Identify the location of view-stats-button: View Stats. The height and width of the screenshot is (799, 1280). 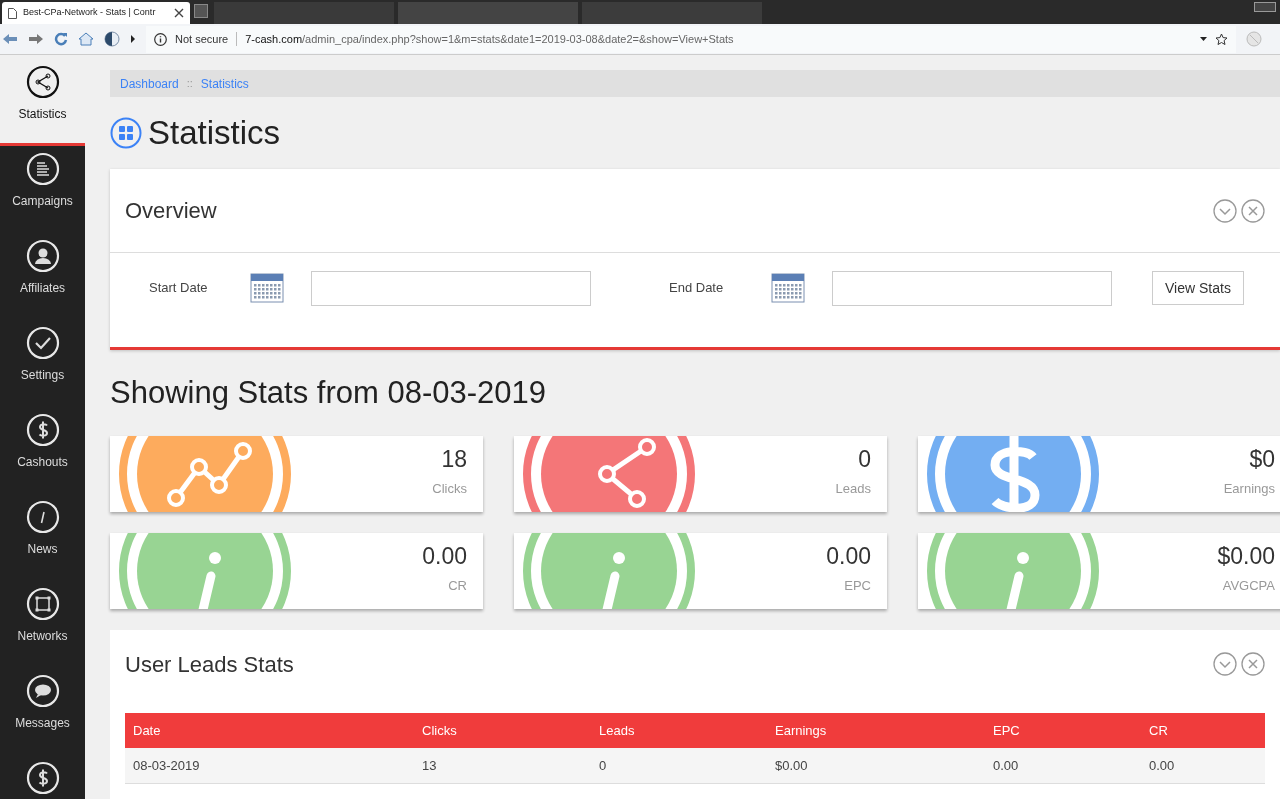
(1198, 288).